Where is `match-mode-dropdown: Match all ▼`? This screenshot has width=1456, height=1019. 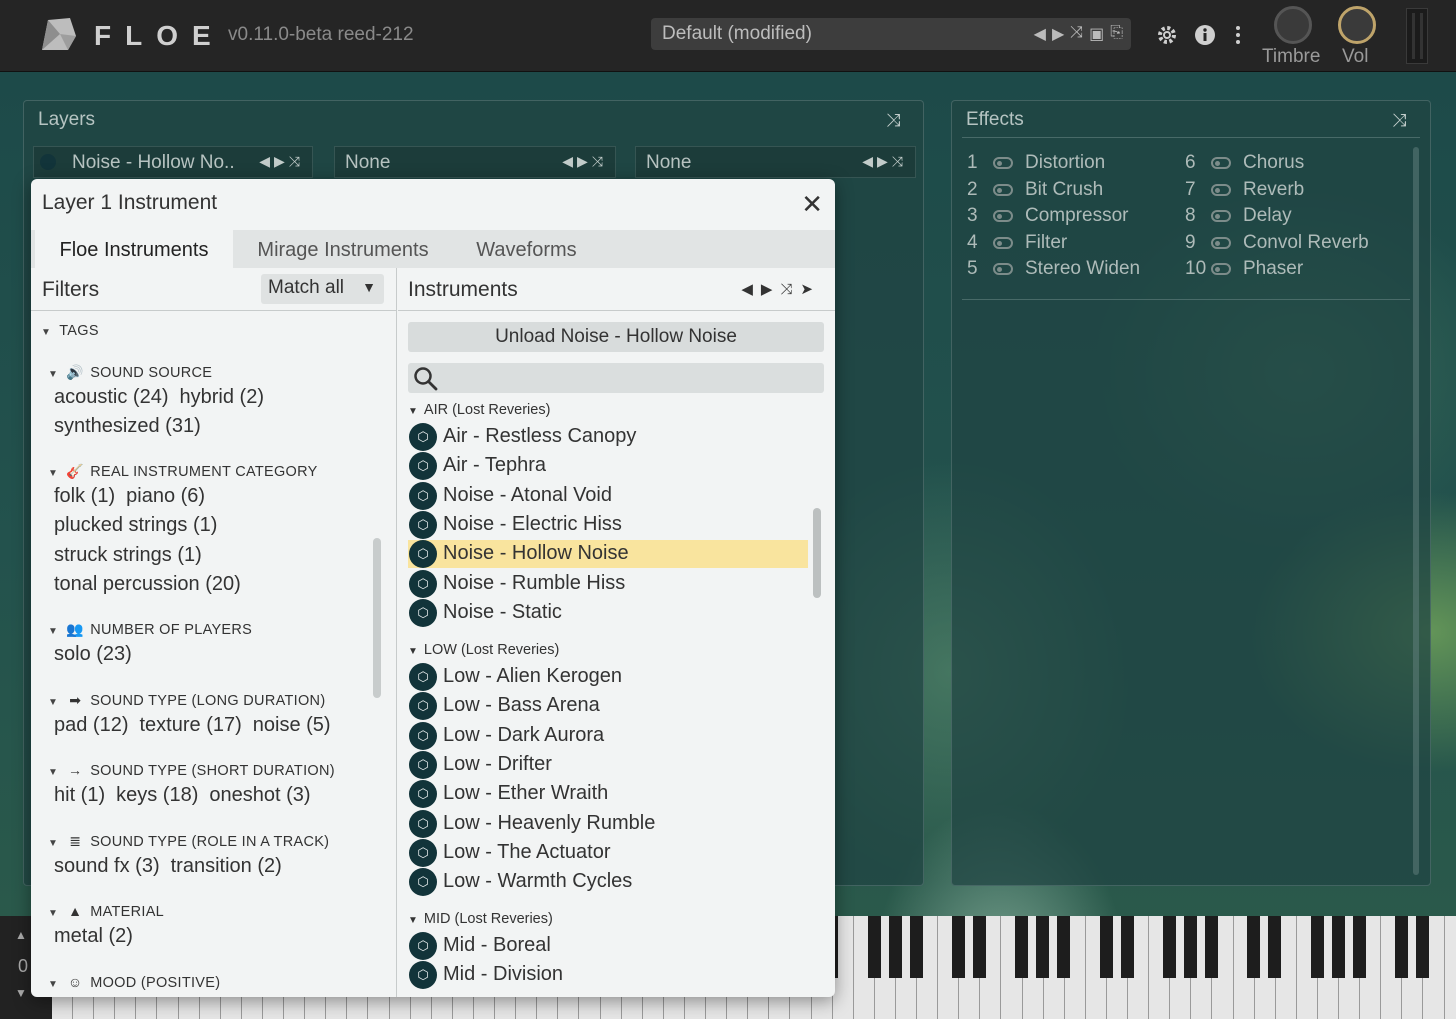 match-mode-dropdown: Match all ▼ is located at coordinates (322, 289).